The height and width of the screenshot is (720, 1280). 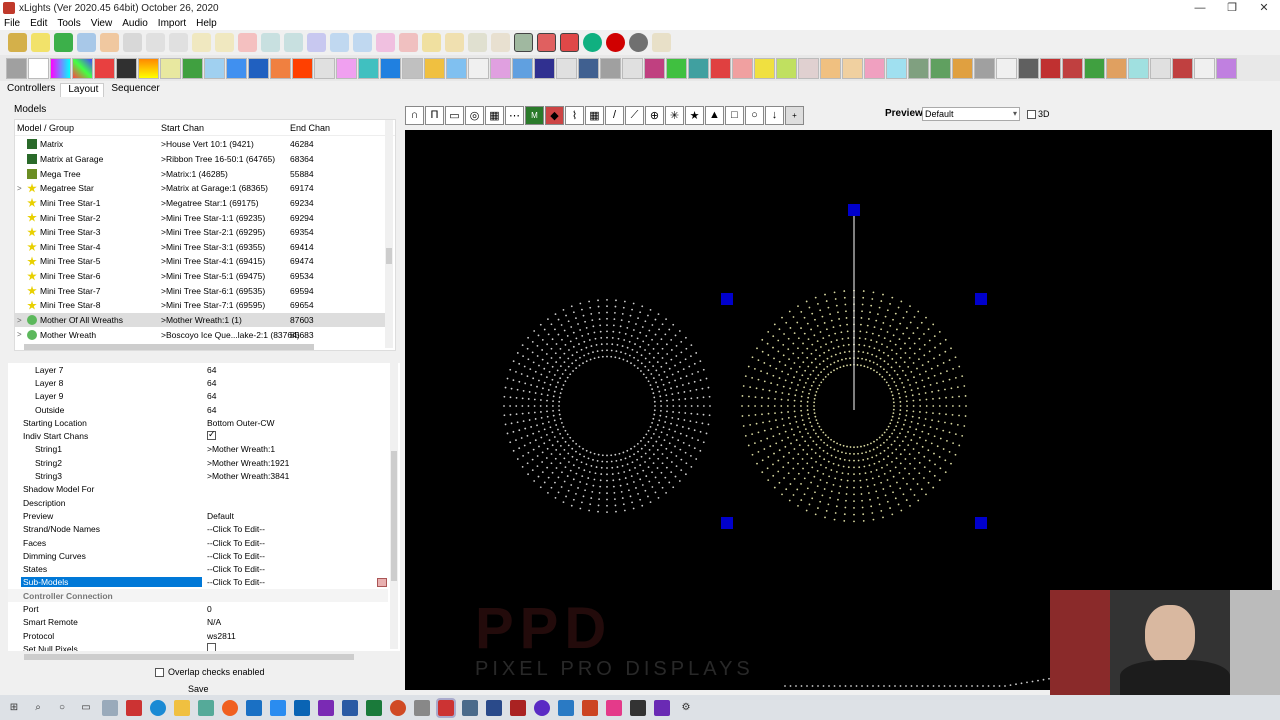 What do you see at coordinates (109, 42) in the screenshot?
I see `save-as-icon` at bounding box center [109, 42].